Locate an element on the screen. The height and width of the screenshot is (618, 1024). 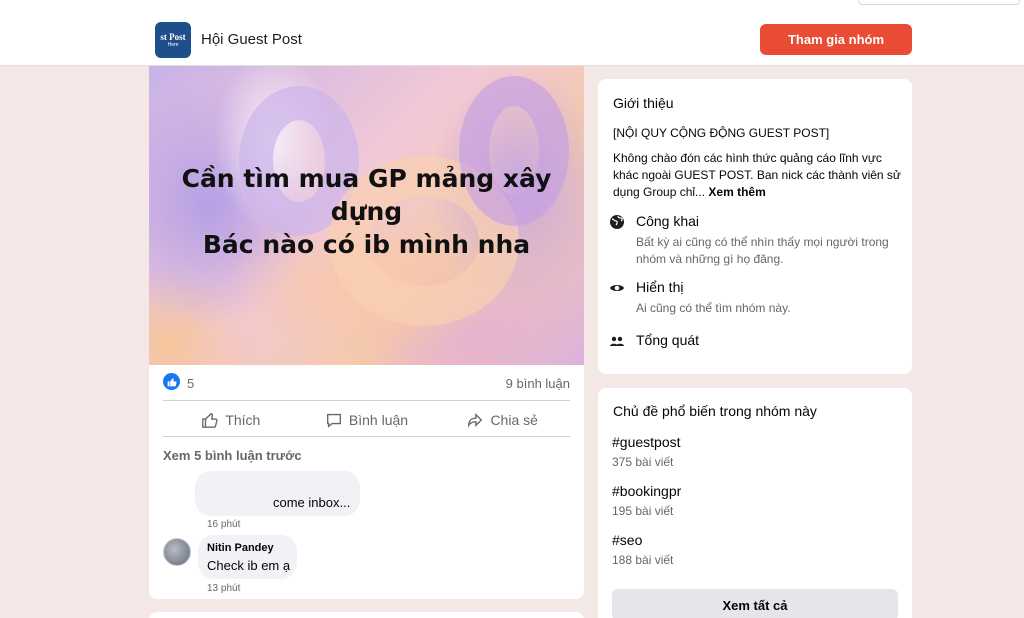
see-more-link: Xem thêm is located at coordinates (736, 192).